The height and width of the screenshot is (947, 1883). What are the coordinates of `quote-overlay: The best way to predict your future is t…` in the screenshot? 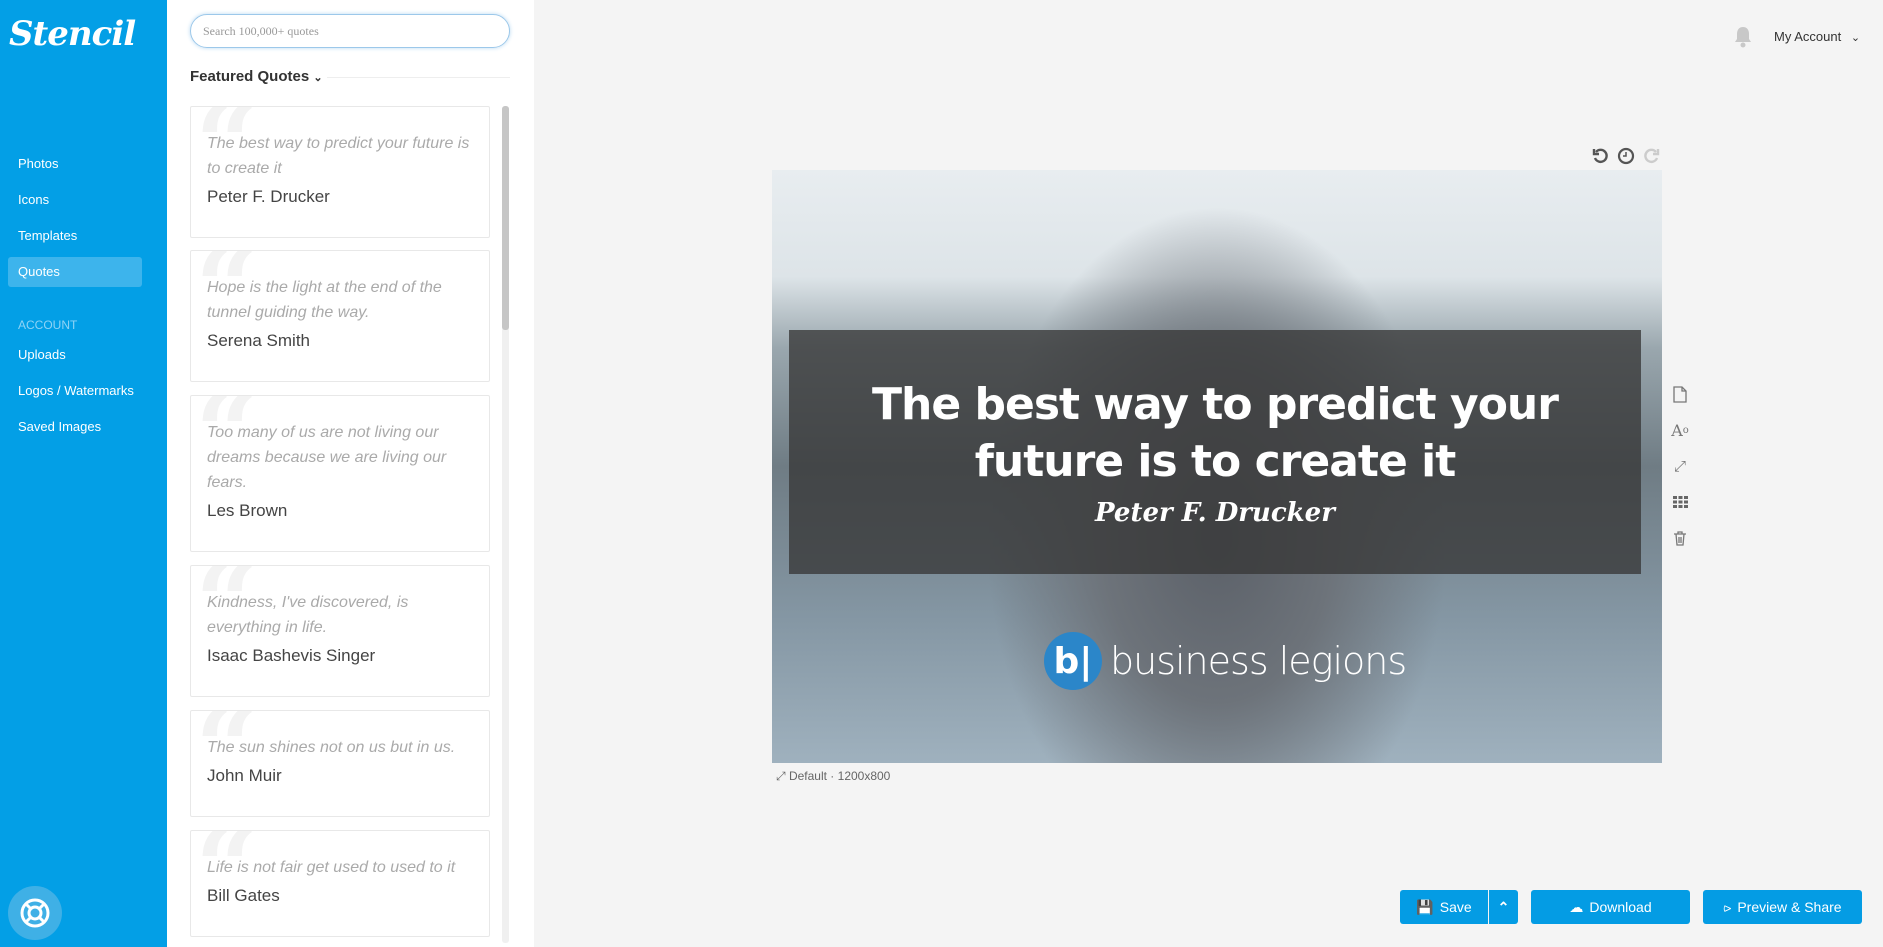 It's located at (1215, 452).